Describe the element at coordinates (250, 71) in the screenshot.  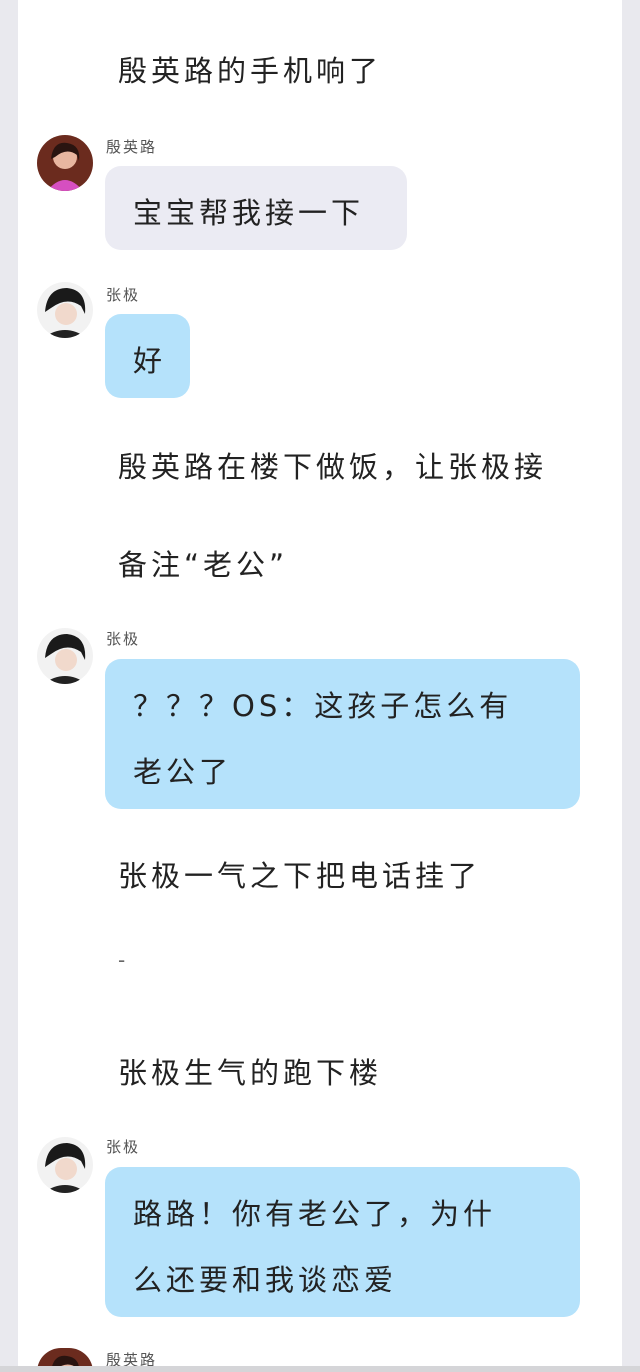
I see `narration-text: 殷英路的手机响了` at that location.